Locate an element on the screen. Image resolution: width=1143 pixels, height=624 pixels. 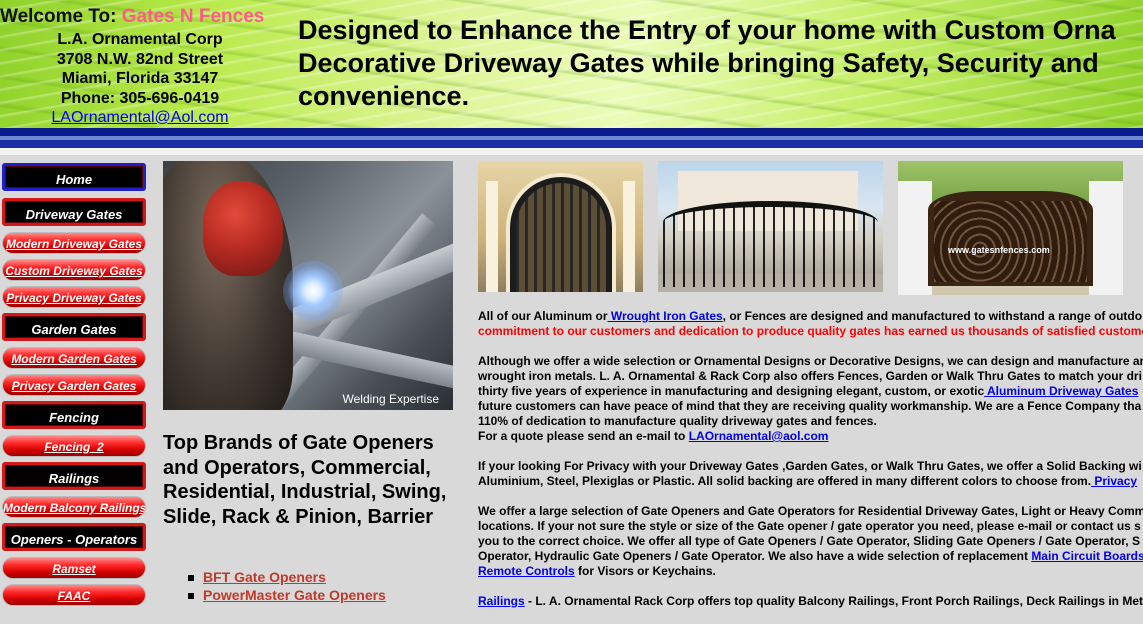
scroll-gate is located at coordinates (1010, 238).